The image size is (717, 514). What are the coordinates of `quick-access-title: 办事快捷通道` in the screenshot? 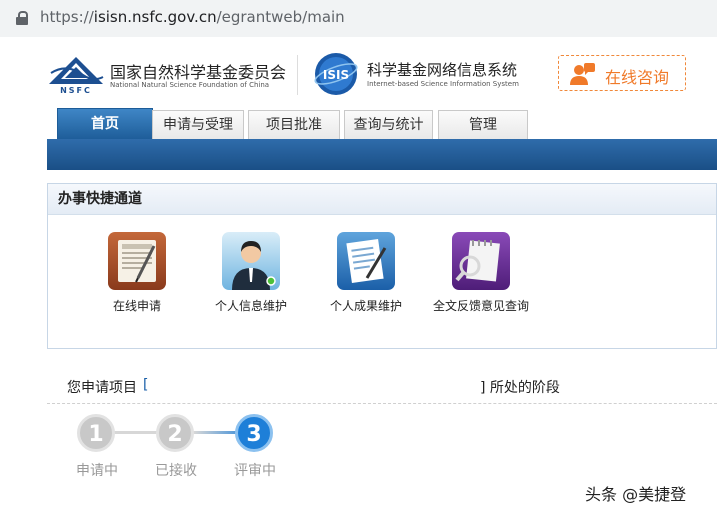 It's located at (382, 199).